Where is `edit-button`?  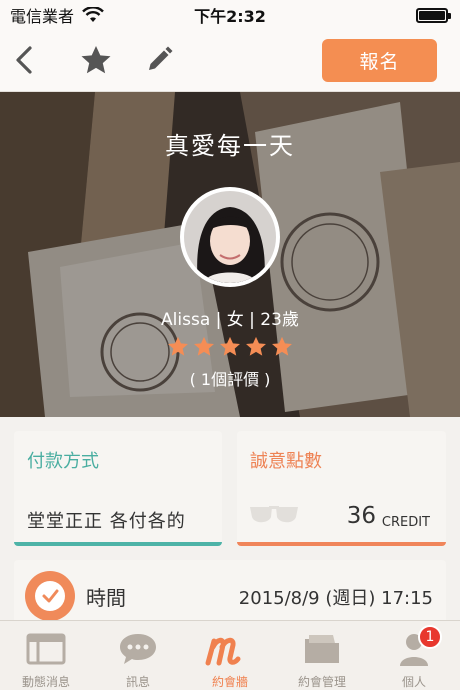
edit-button is located at coordinates (159, 60).